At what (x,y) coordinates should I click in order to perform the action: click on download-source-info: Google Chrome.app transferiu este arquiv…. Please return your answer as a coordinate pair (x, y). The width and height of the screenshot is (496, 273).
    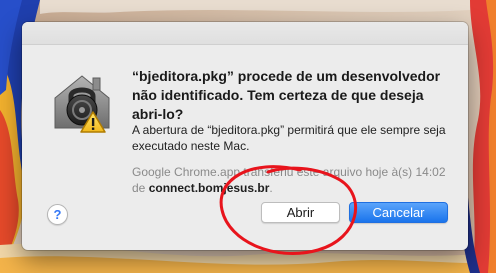
    Looking at the image, I should click on (295, 180).